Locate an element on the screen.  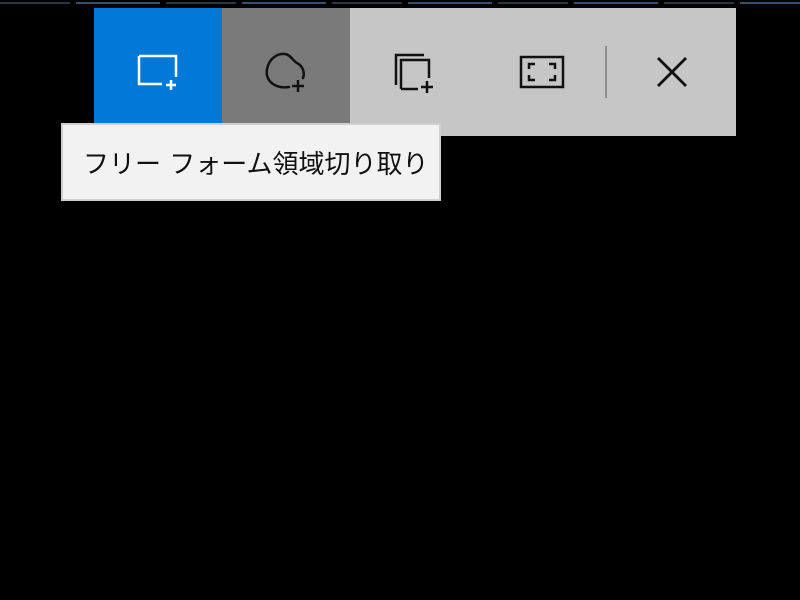
window-snip-button is located at coordinates (414, 72).